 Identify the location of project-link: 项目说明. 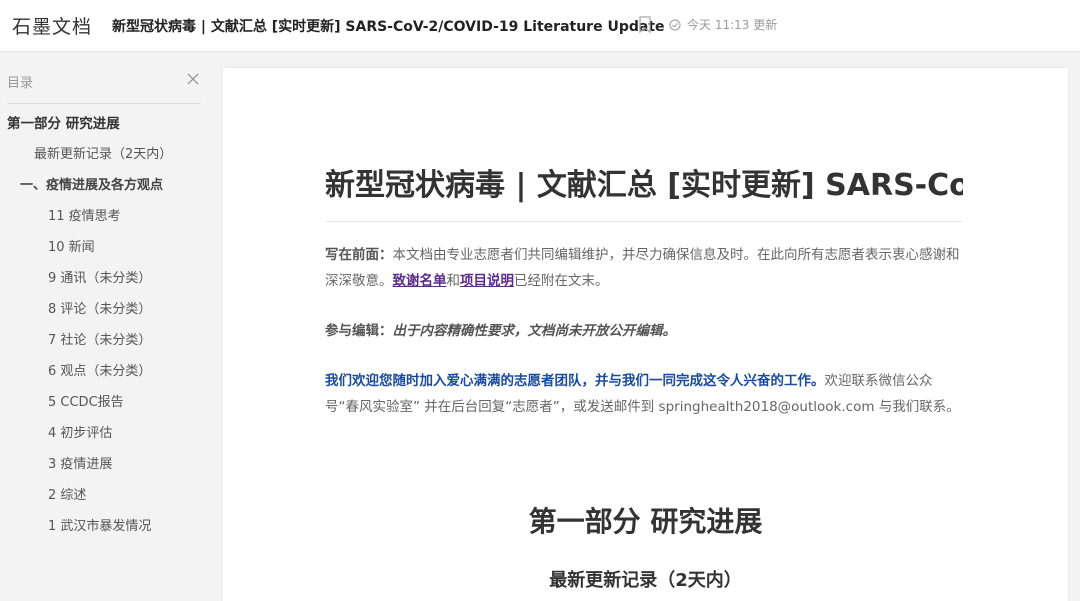
(487, 281).